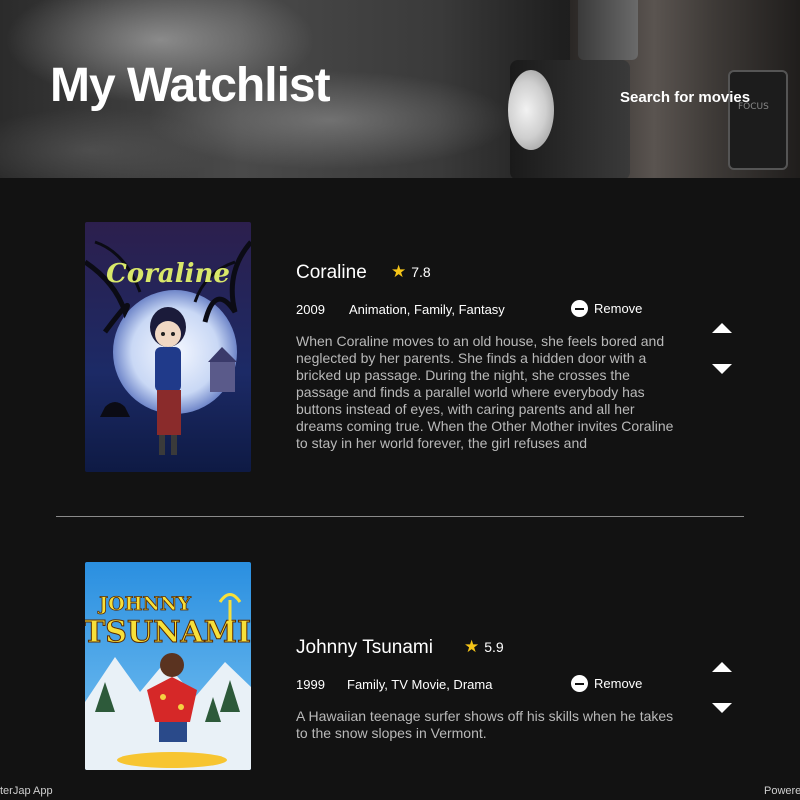 This screenshot has width=800, height=800. I want to click on poster-title-line-2: TSUNAMI, so click(168, 632).